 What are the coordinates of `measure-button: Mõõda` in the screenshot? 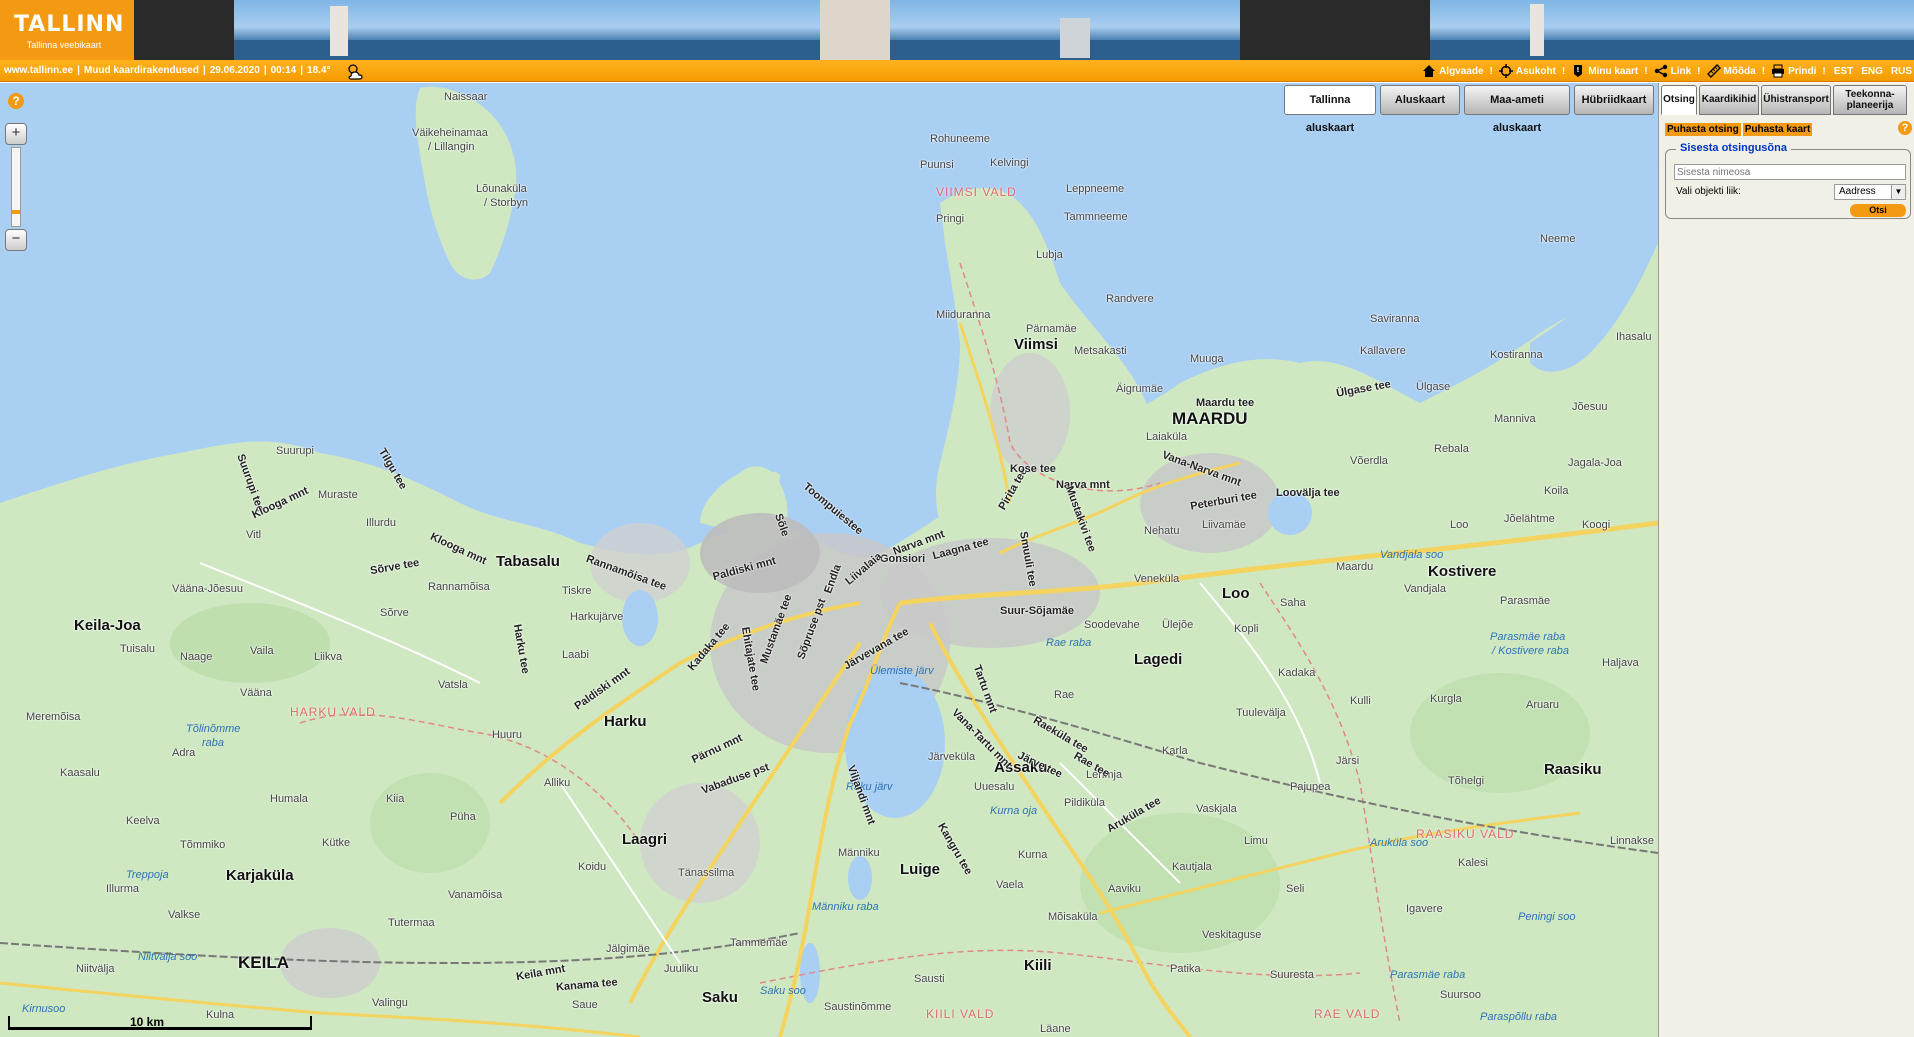 It's located at (1731, 71).